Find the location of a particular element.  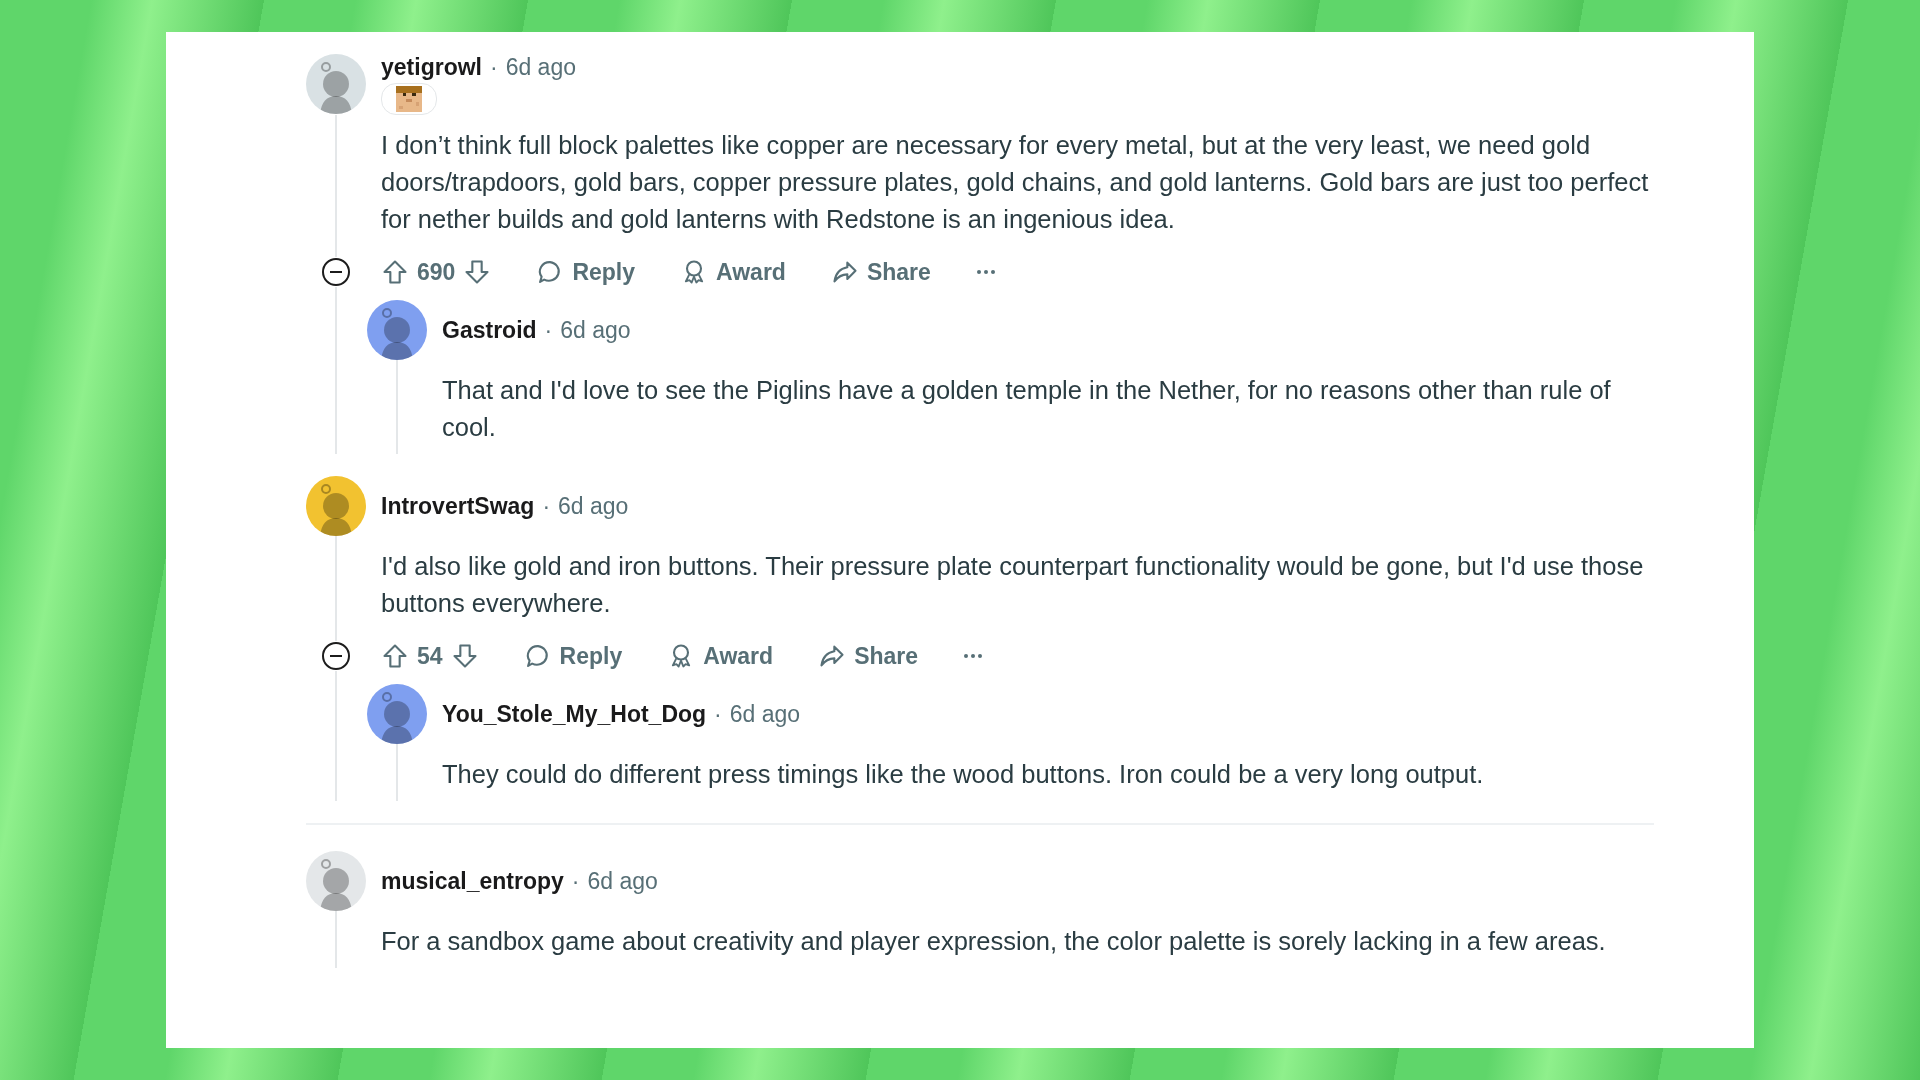

username: musical_entropy is located at coordinates (472, 881).